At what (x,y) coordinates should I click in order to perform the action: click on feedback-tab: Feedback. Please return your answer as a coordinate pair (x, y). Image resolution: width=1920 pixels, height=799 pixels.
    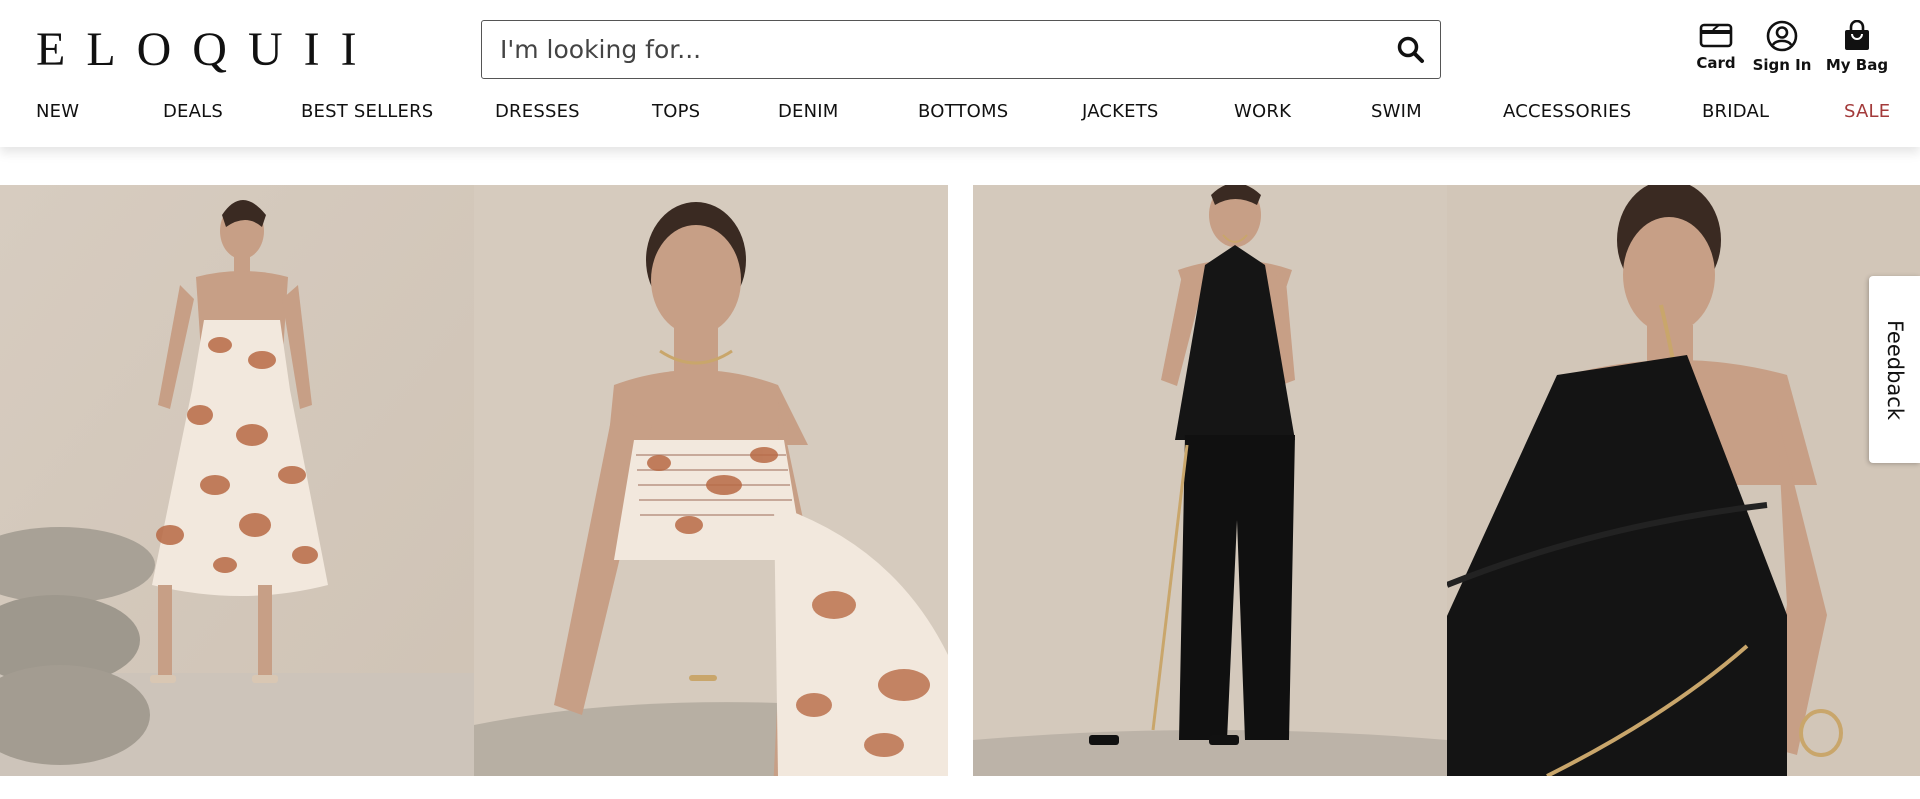
    Looking at the image, I should click on (1894, 369).